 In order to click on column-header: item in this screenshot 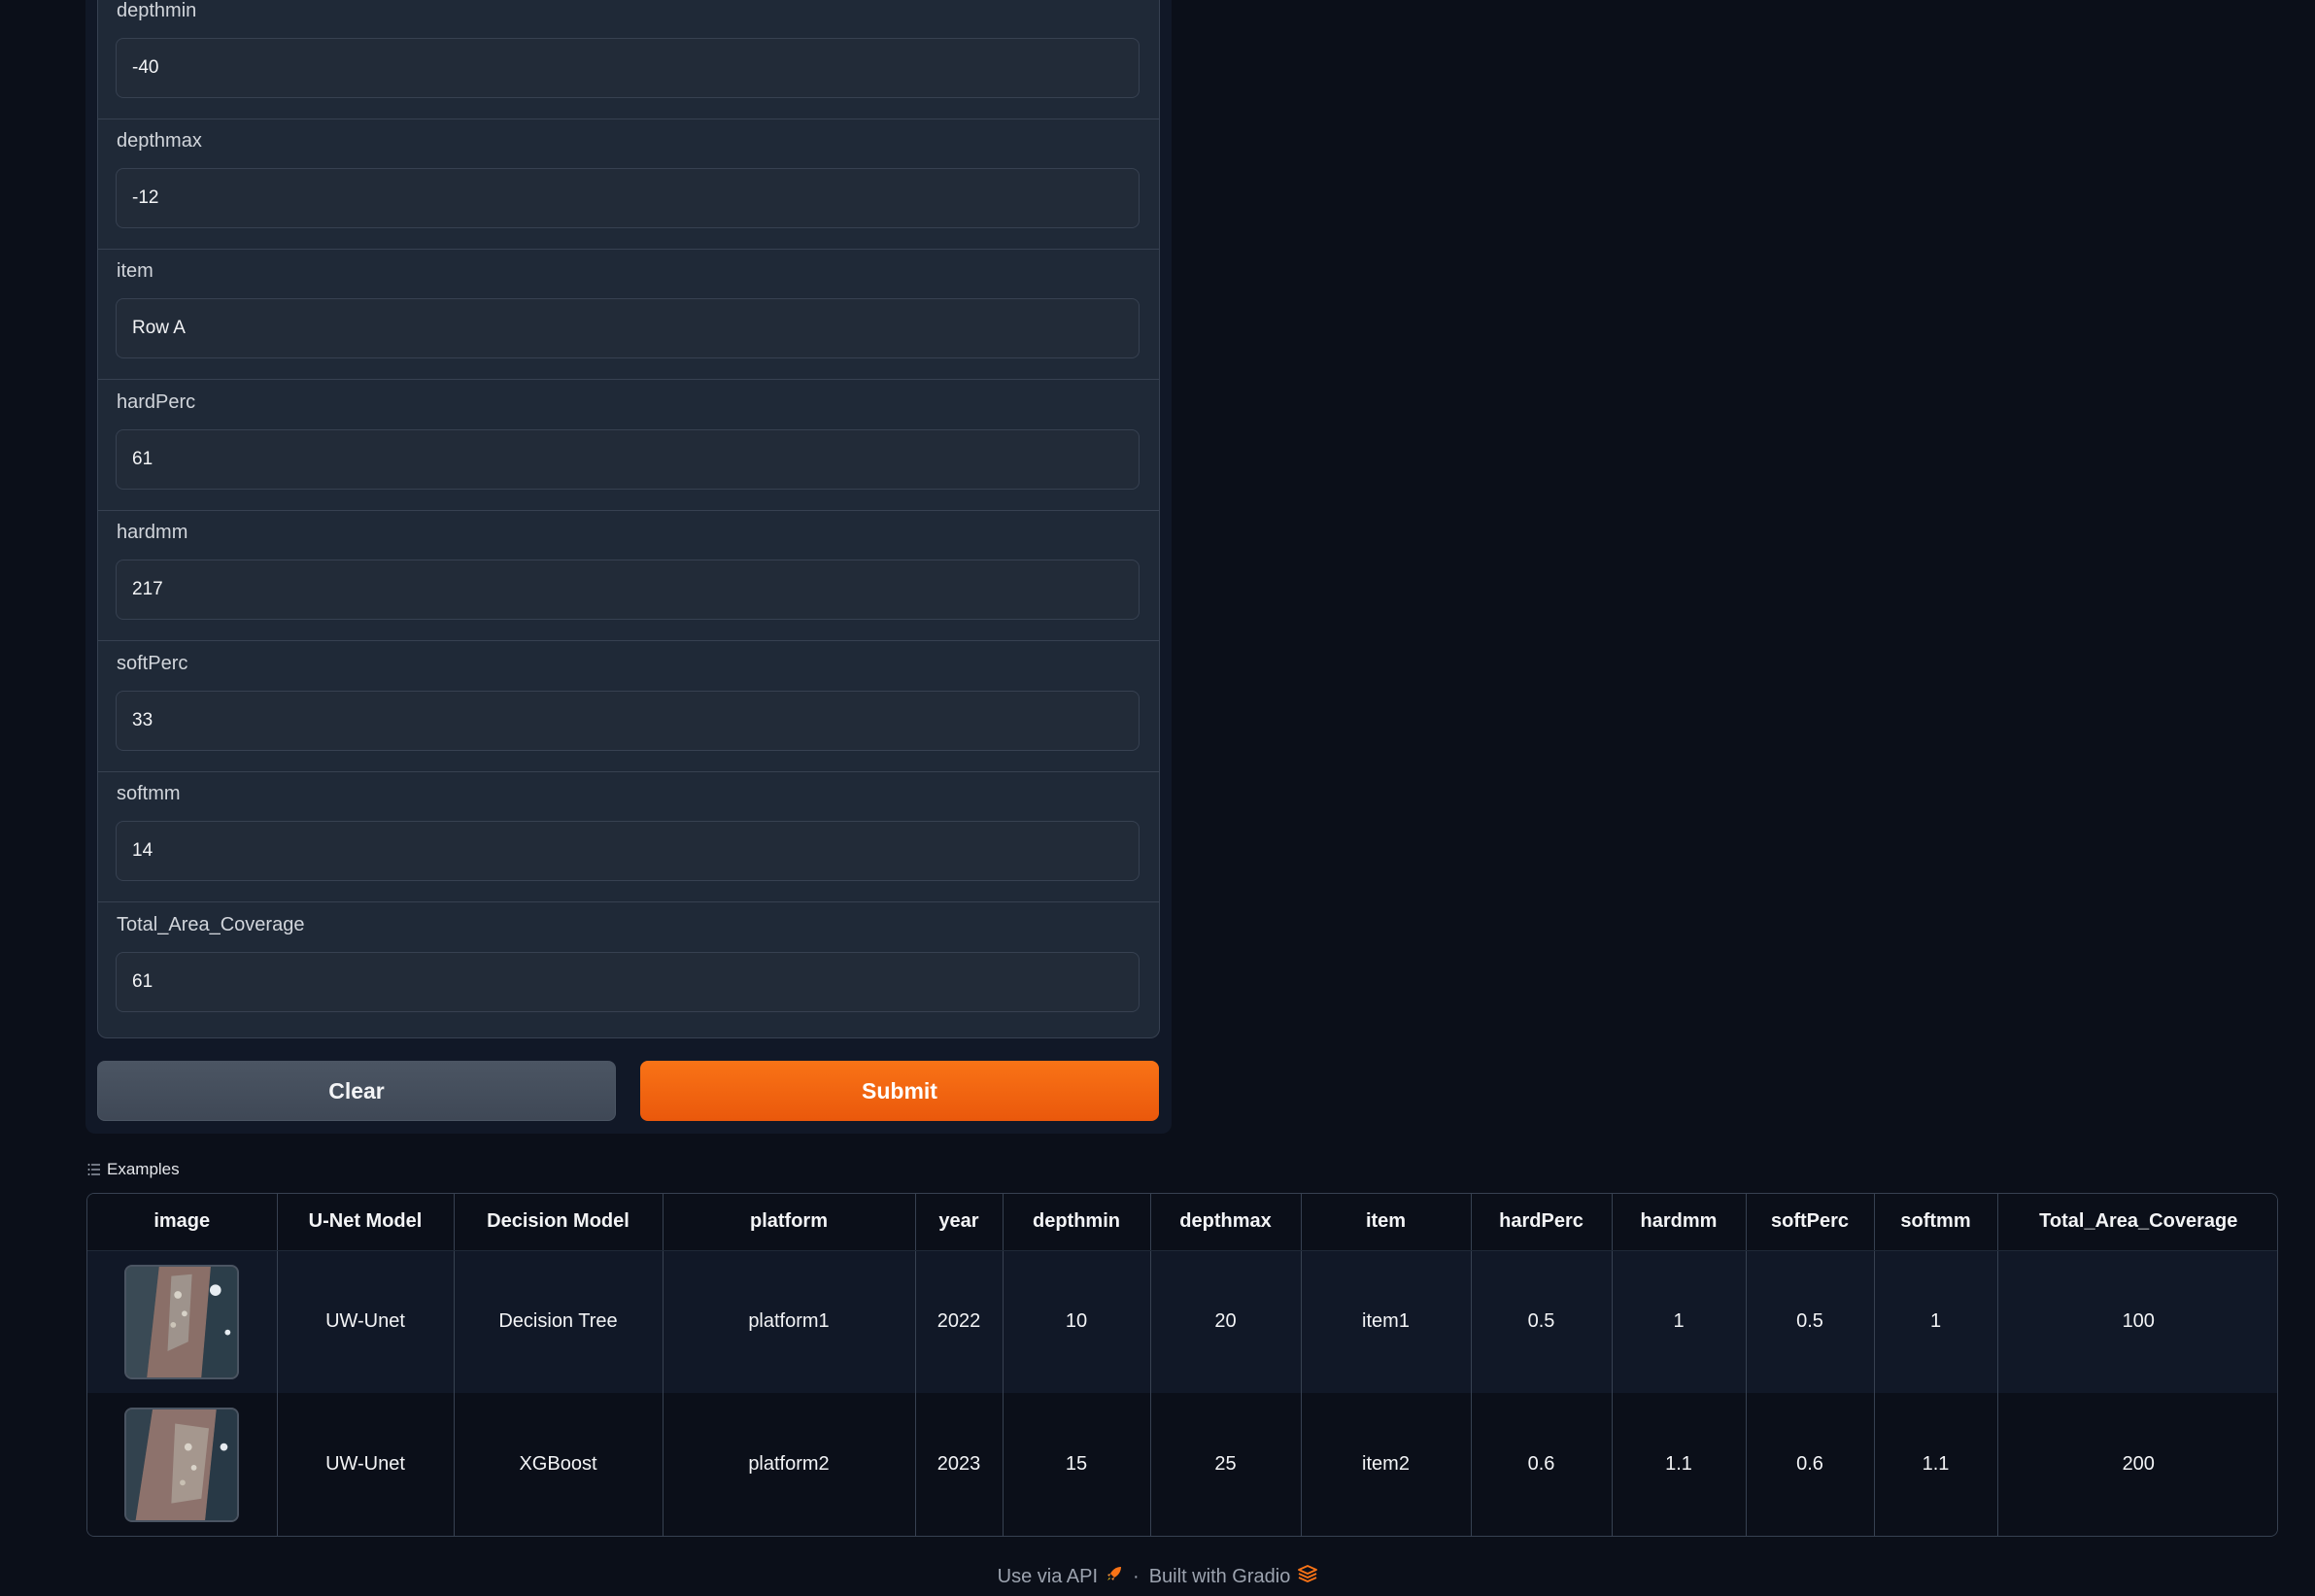, I will do `click(1386, 1222)`.